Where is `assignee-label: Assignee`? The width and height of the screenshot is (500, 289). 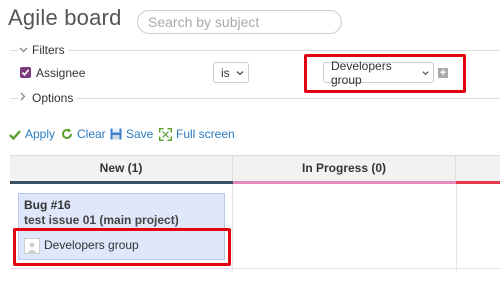
assignee-label: Assignee is located at coordinates (61, 73).